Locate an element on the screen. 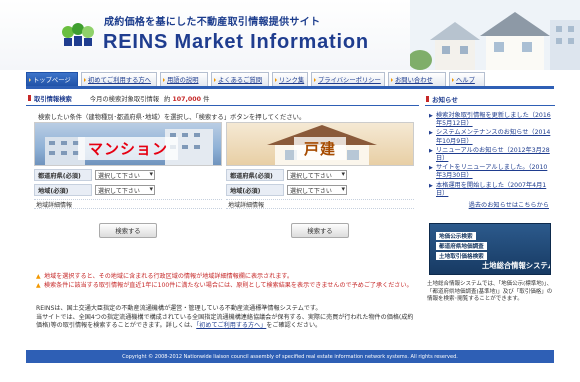 This screenshot has width=580, height=382. nav-underline is located at coordinates (290, 87).